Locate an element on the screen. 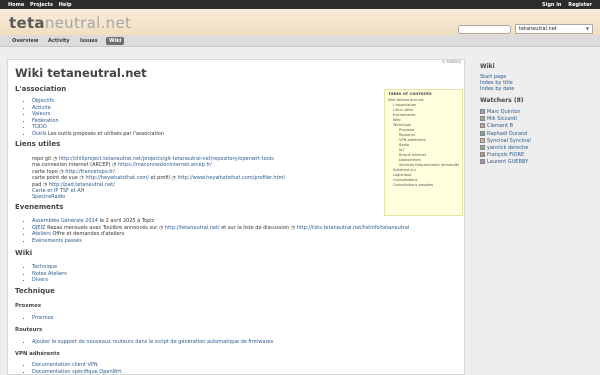 The height and width of the screenshot is (375, 600). link-assemblee-generale: Assemblée Générale 2024 is located at coordinates (65, 221).